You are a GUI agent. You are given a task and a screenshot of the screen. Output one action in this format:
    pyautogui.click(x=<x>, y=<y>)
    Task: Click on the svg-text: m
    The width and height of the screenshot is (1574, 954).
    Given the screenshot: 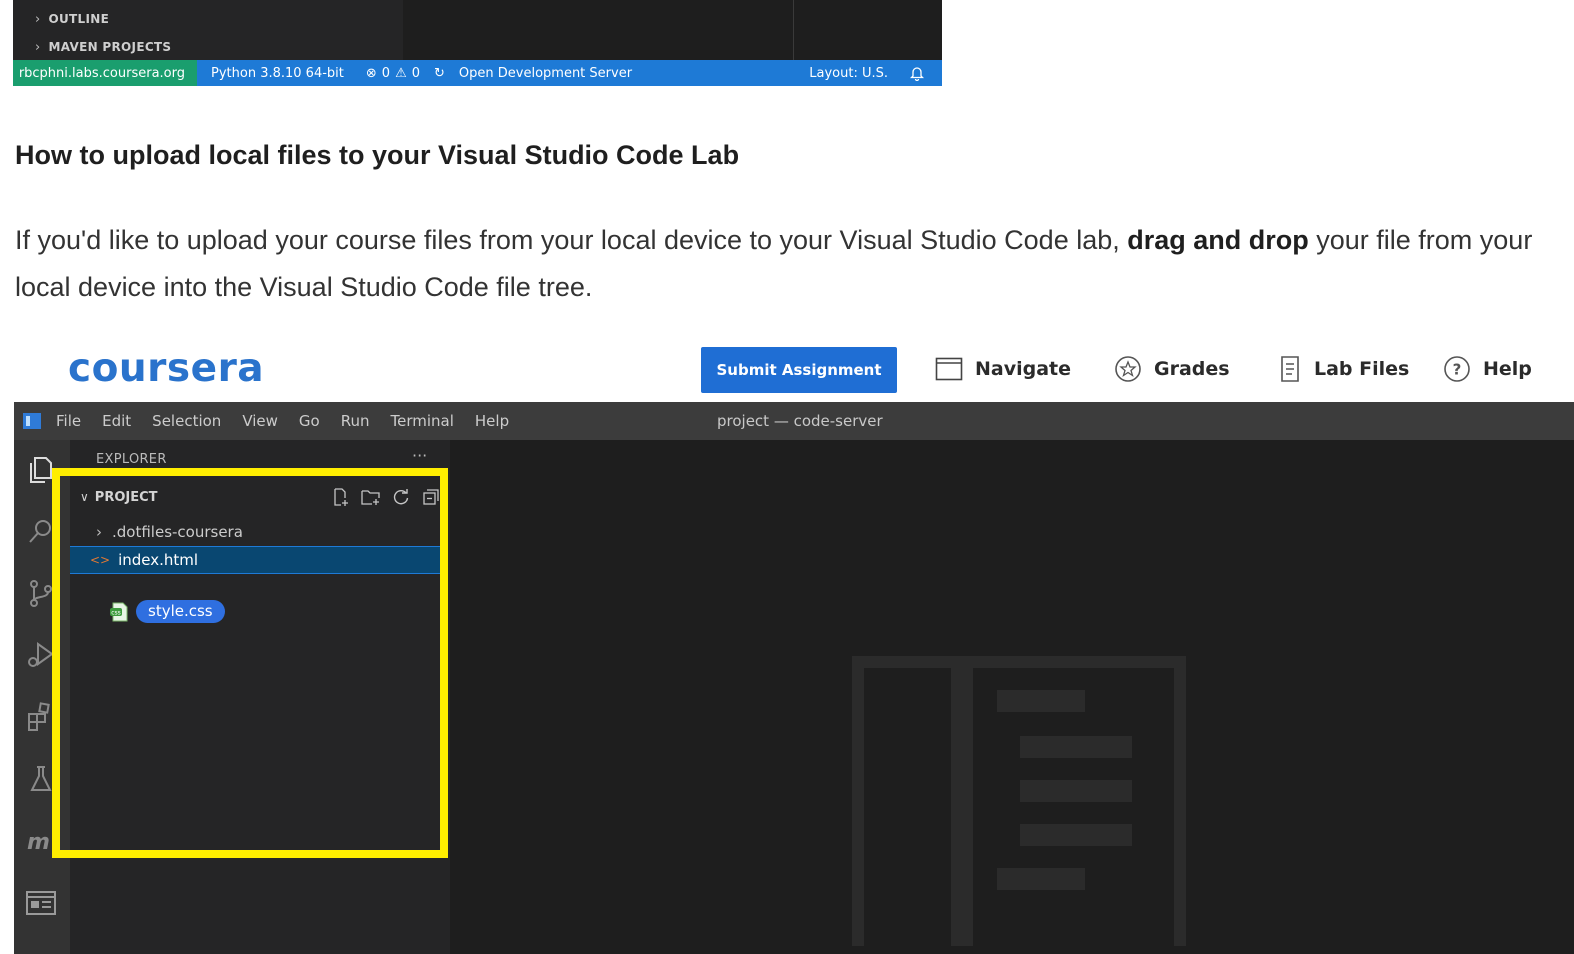 What is the action you would take?
    pyautogui.click(x=38, y=842)
    